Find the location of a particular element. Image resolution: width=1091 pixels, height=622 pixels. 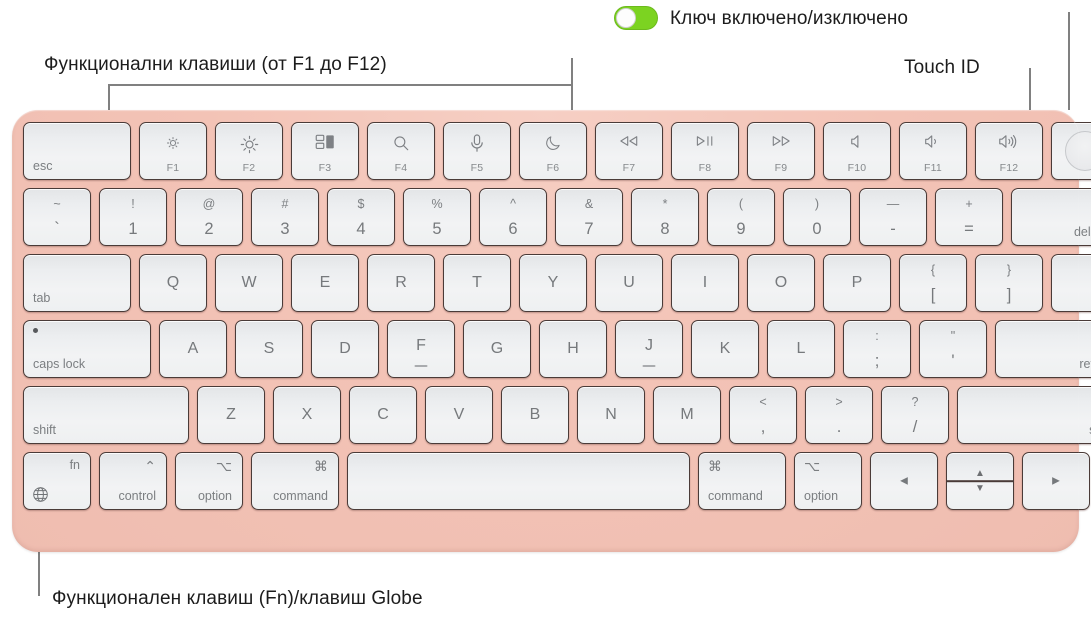

key-option-left: ⌥ option is located at coordinates (209, 481).